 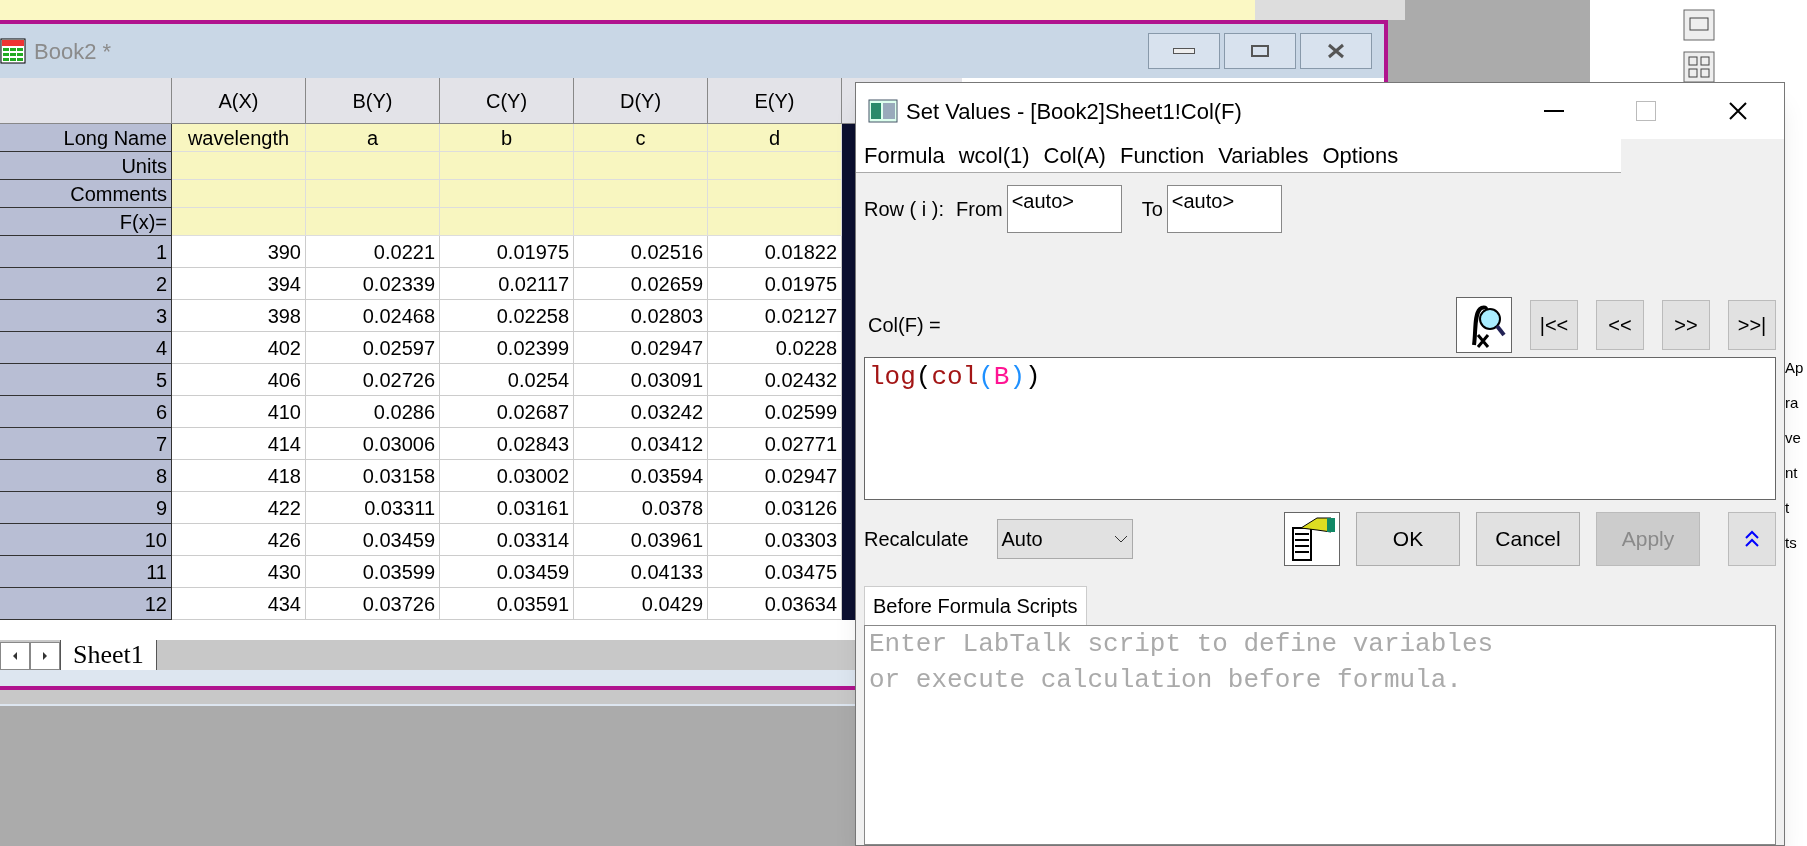 What do you see at coordinates (239, 444) in the screenshot?
I see `table-cell: 414` at bounding box center [239, 444].